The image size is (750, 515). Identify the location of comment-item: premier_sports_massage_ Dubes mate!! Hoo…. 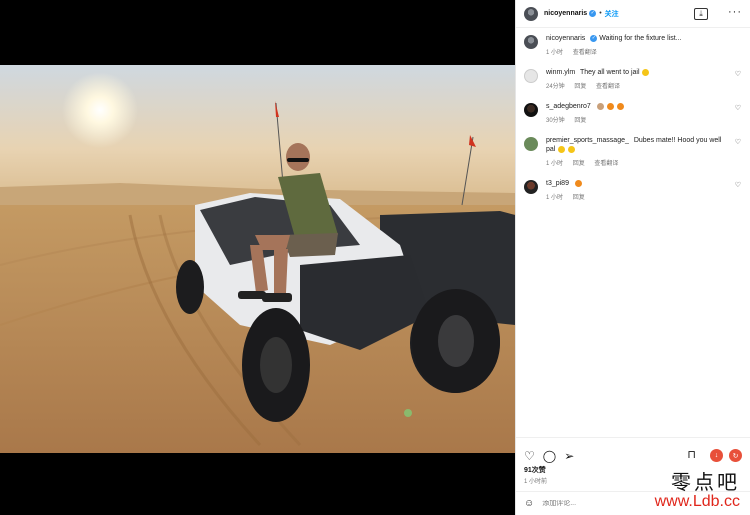
(633, 151).